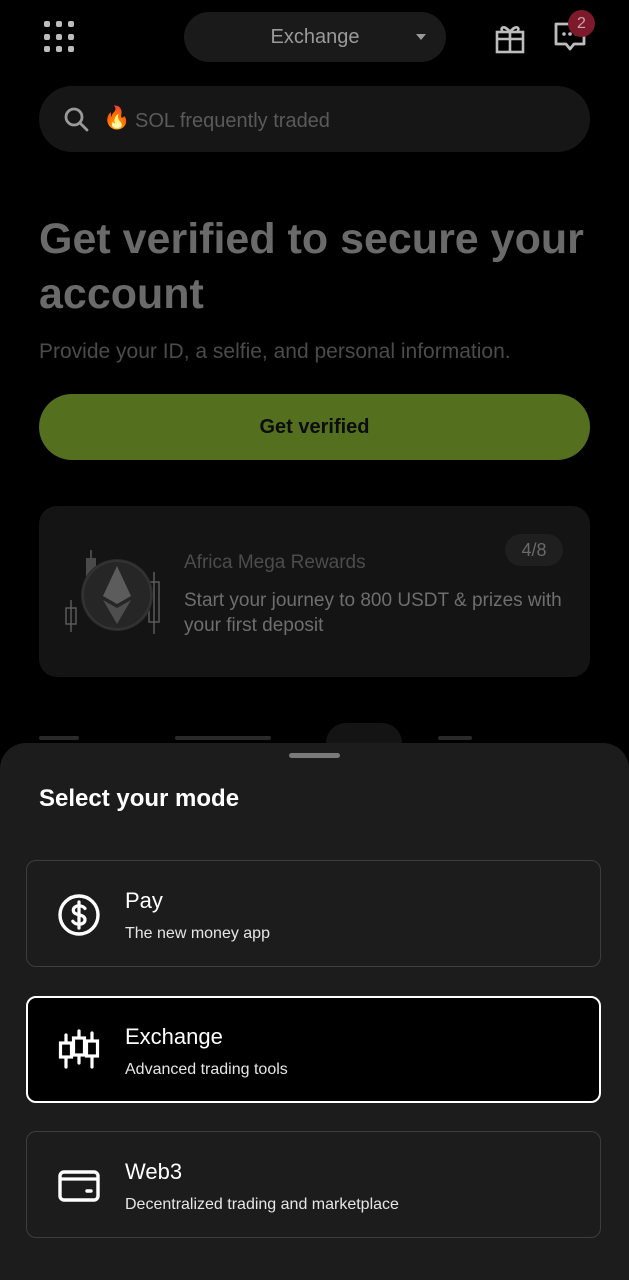  Describe the element at coordinates (112, 592) in the screenshot. I see `ethereum-coin-icon` at that location.